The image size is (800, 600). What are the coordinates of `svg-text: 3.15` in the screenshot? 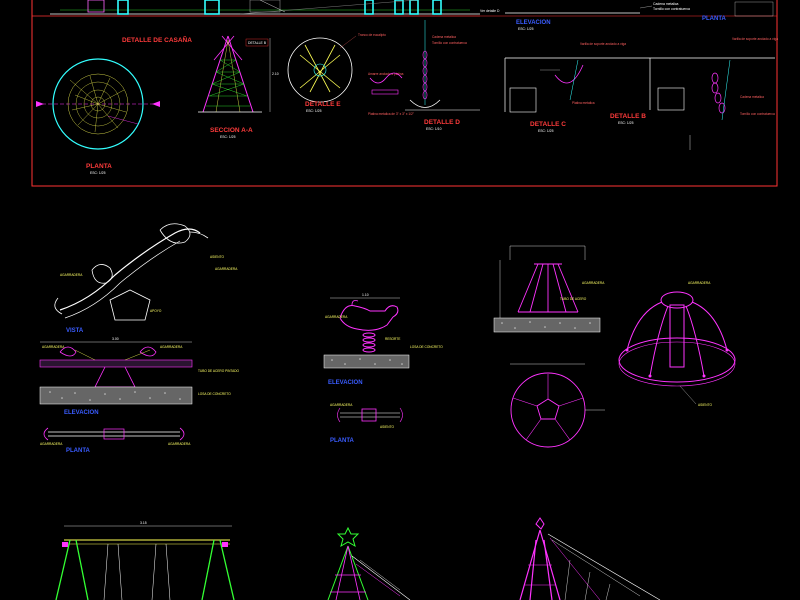 It's located at (143, 523).